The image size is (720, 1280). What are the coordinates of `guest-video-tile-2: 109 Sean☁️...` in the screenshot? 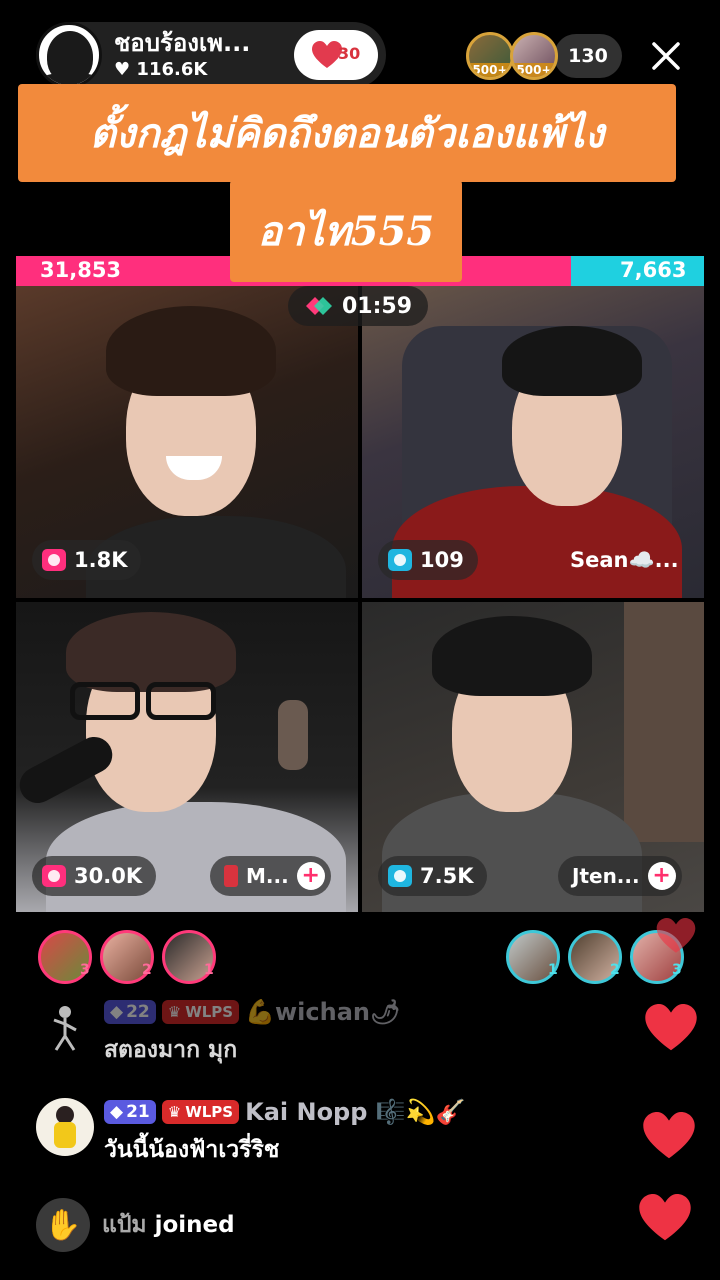 It's located at (533, 442).